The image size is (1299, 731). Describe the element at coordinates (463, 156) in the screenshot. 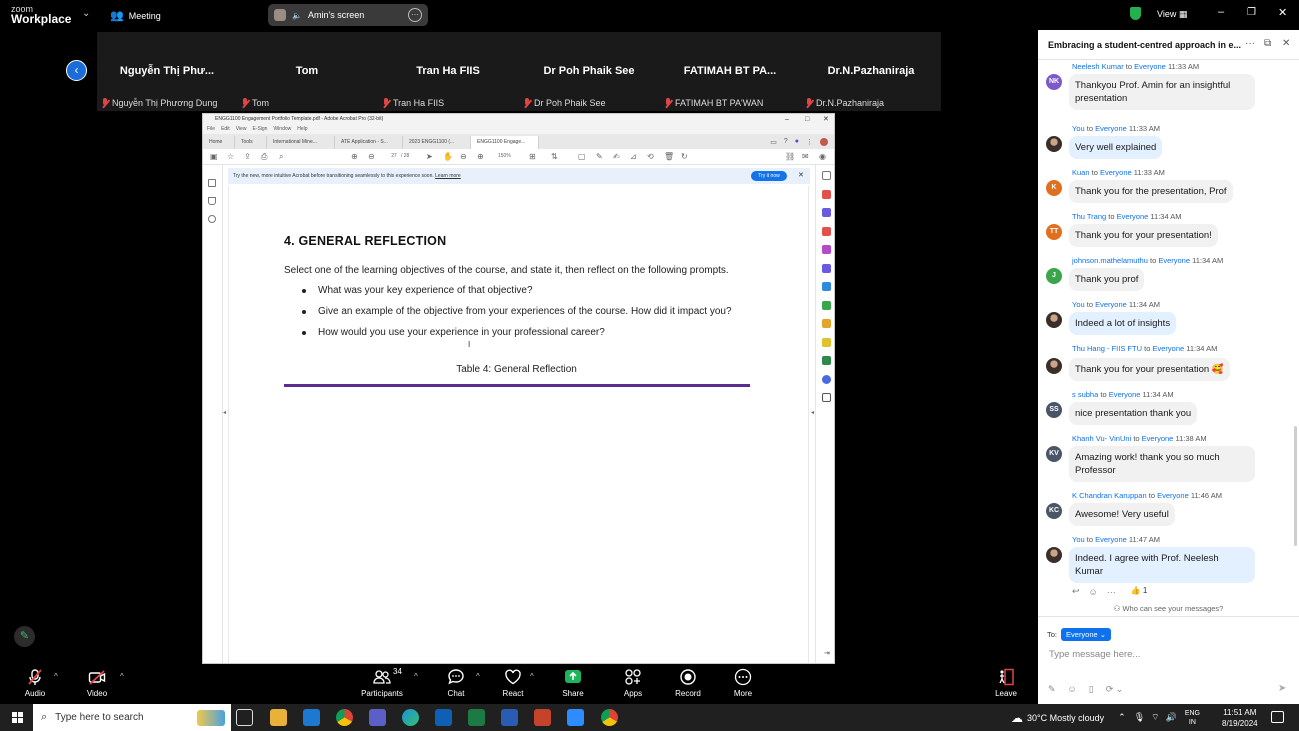

I see `zoom-out-icon: ⊖` at that location.